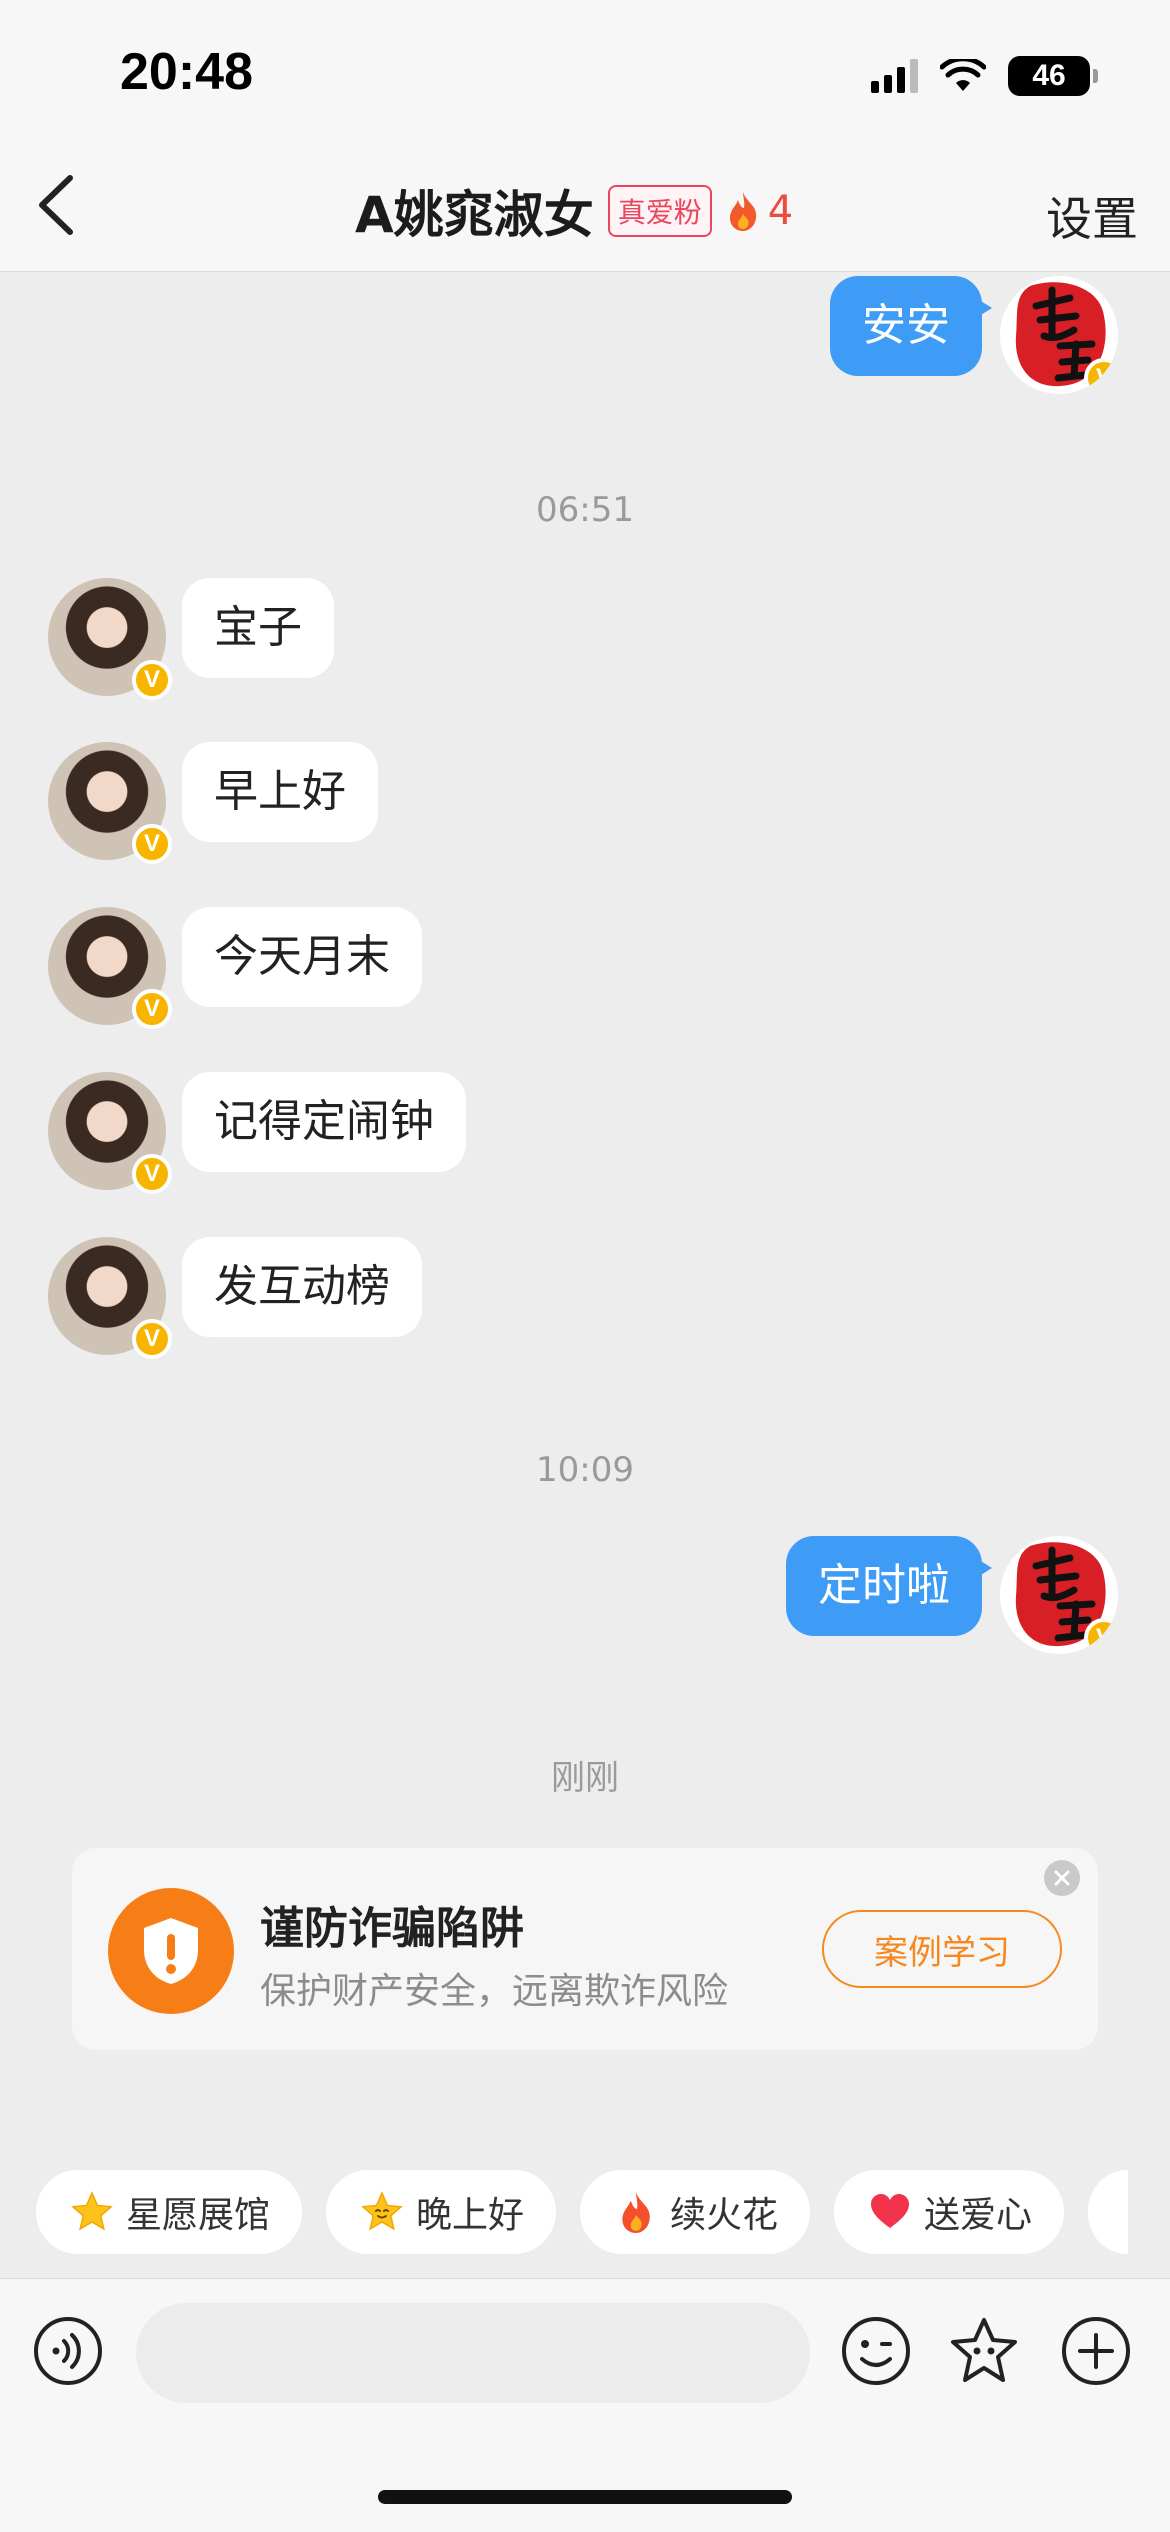  What do you see at coordinates (382, 2211) in the screenshot?
I see `star-face-icon` at bounding box center [382, 2211].